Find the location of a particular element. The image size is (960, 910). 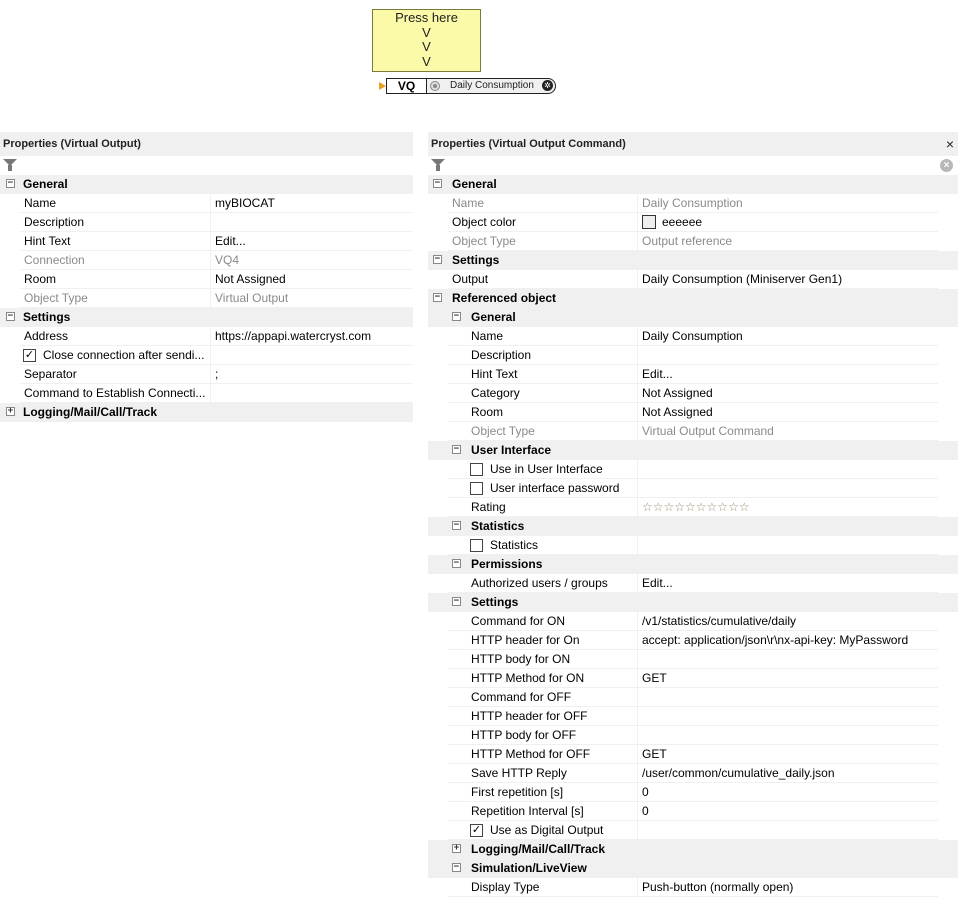

property-row: Name myBIOCAT is located at coordinates (206, 203).